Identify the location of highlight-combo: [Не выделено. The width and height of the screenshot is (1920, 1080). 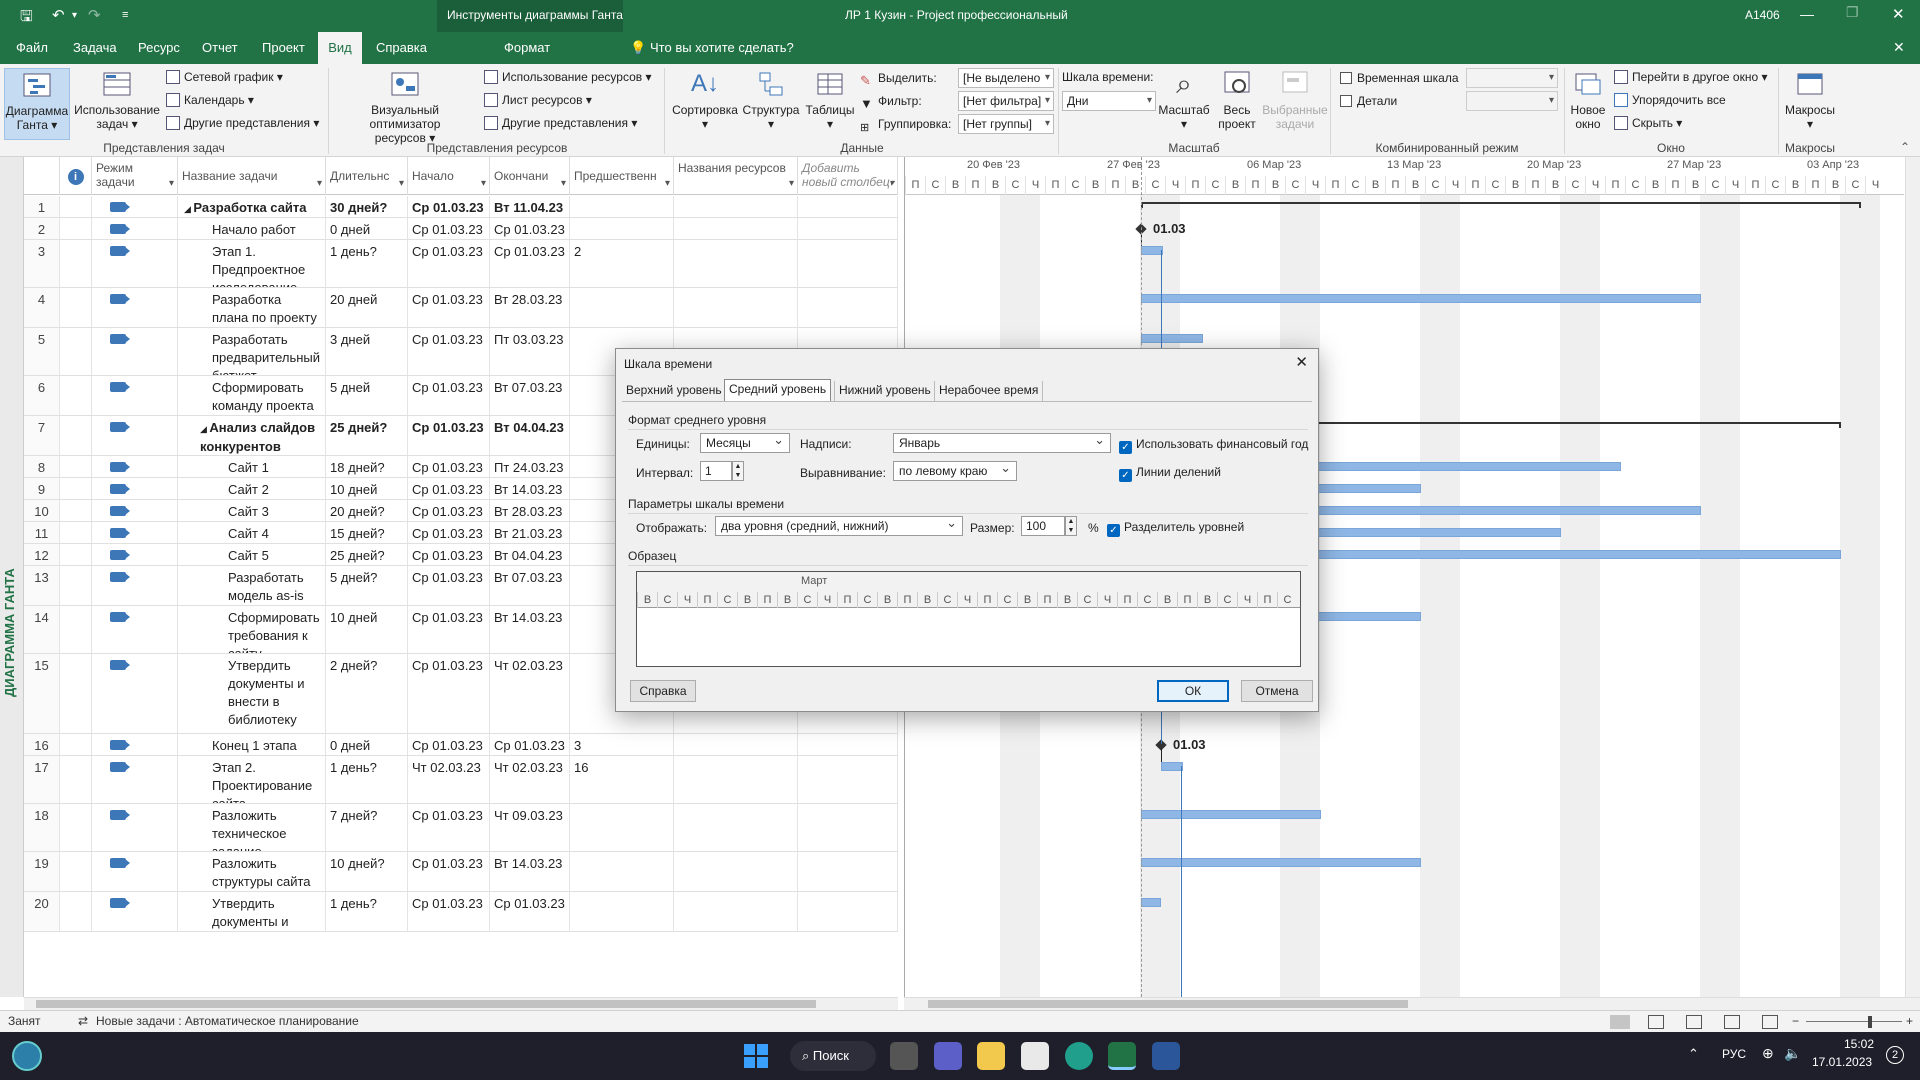
(1006, 78).